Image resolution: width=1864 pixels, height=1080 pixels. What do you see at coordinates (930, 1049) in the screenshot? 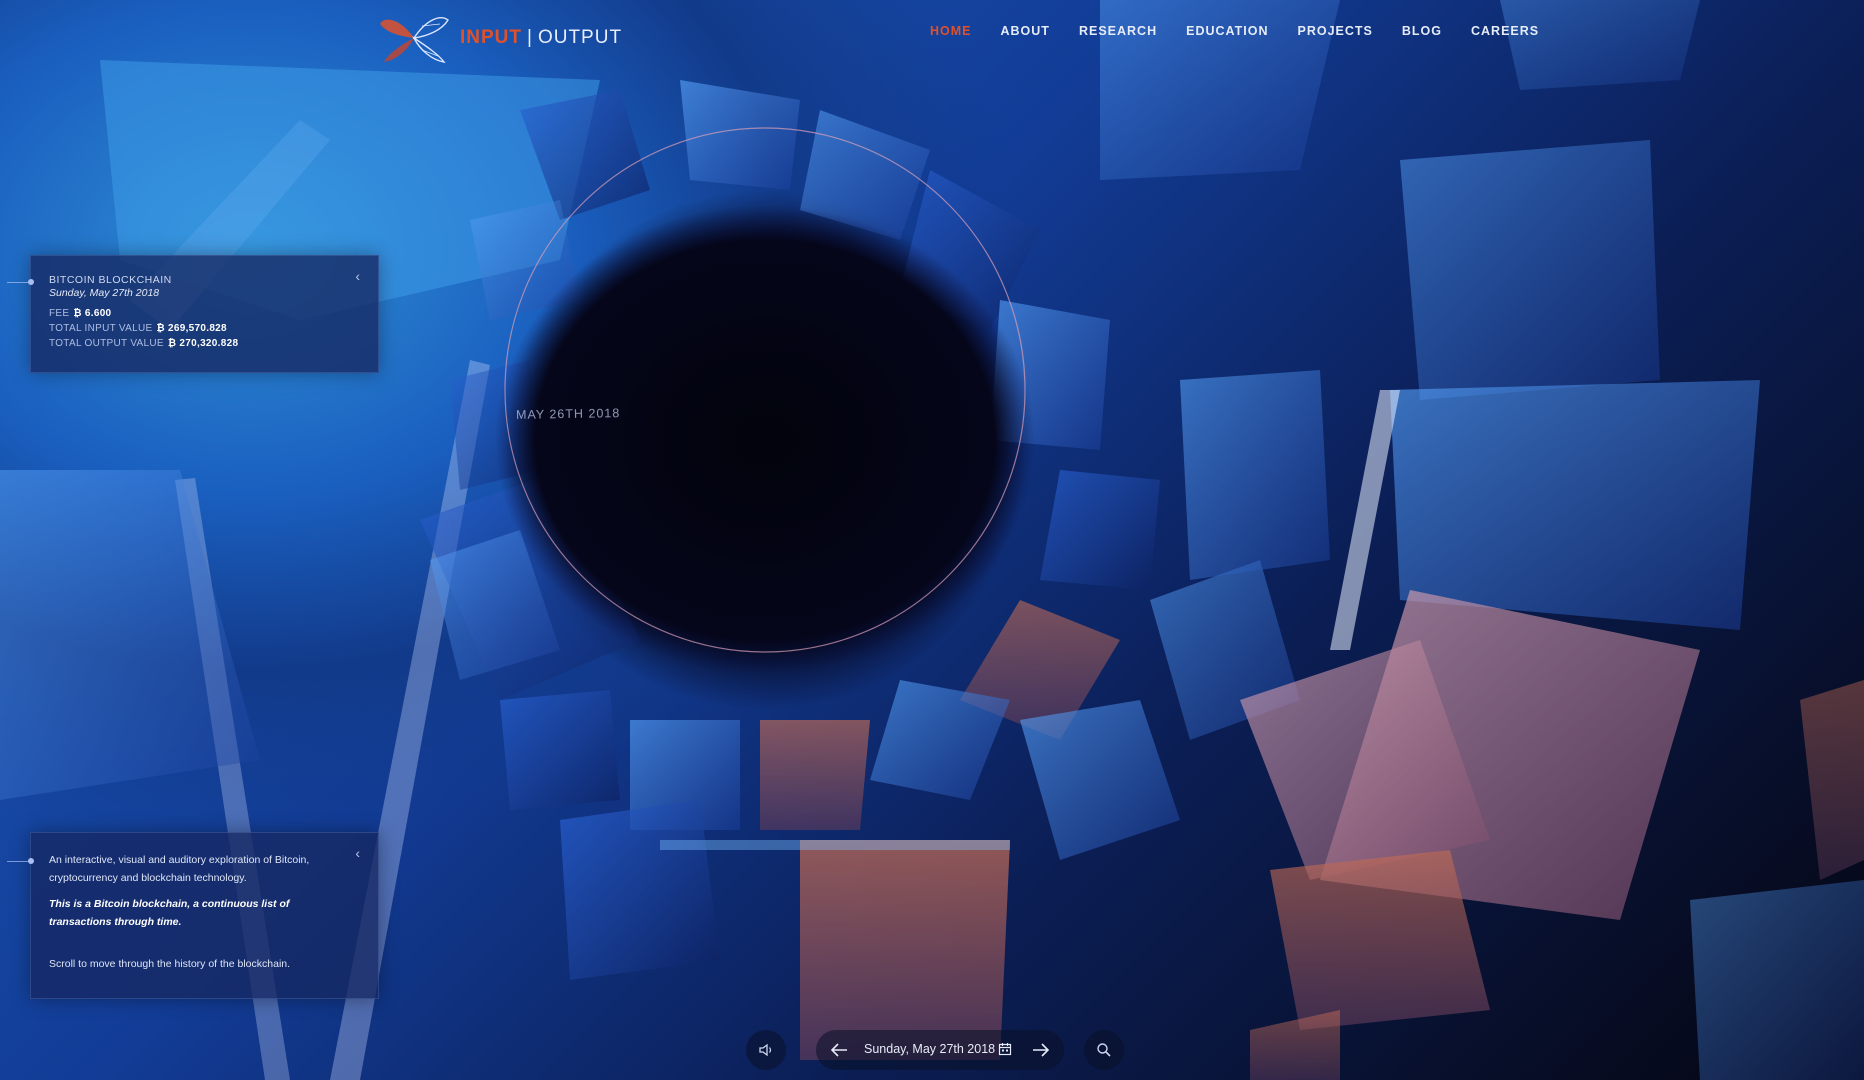
I see `current-date-text: Sunday, May 27th 2018` at bounding box center [930, 1049].